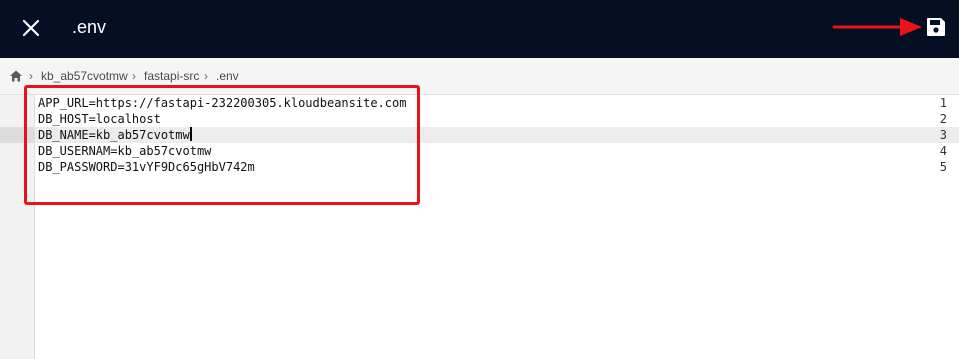  Describe the element at coordinates (171, 76) in the screenshot. I see `breadcrumb-item-subfolder: fastapi-src` at that location.